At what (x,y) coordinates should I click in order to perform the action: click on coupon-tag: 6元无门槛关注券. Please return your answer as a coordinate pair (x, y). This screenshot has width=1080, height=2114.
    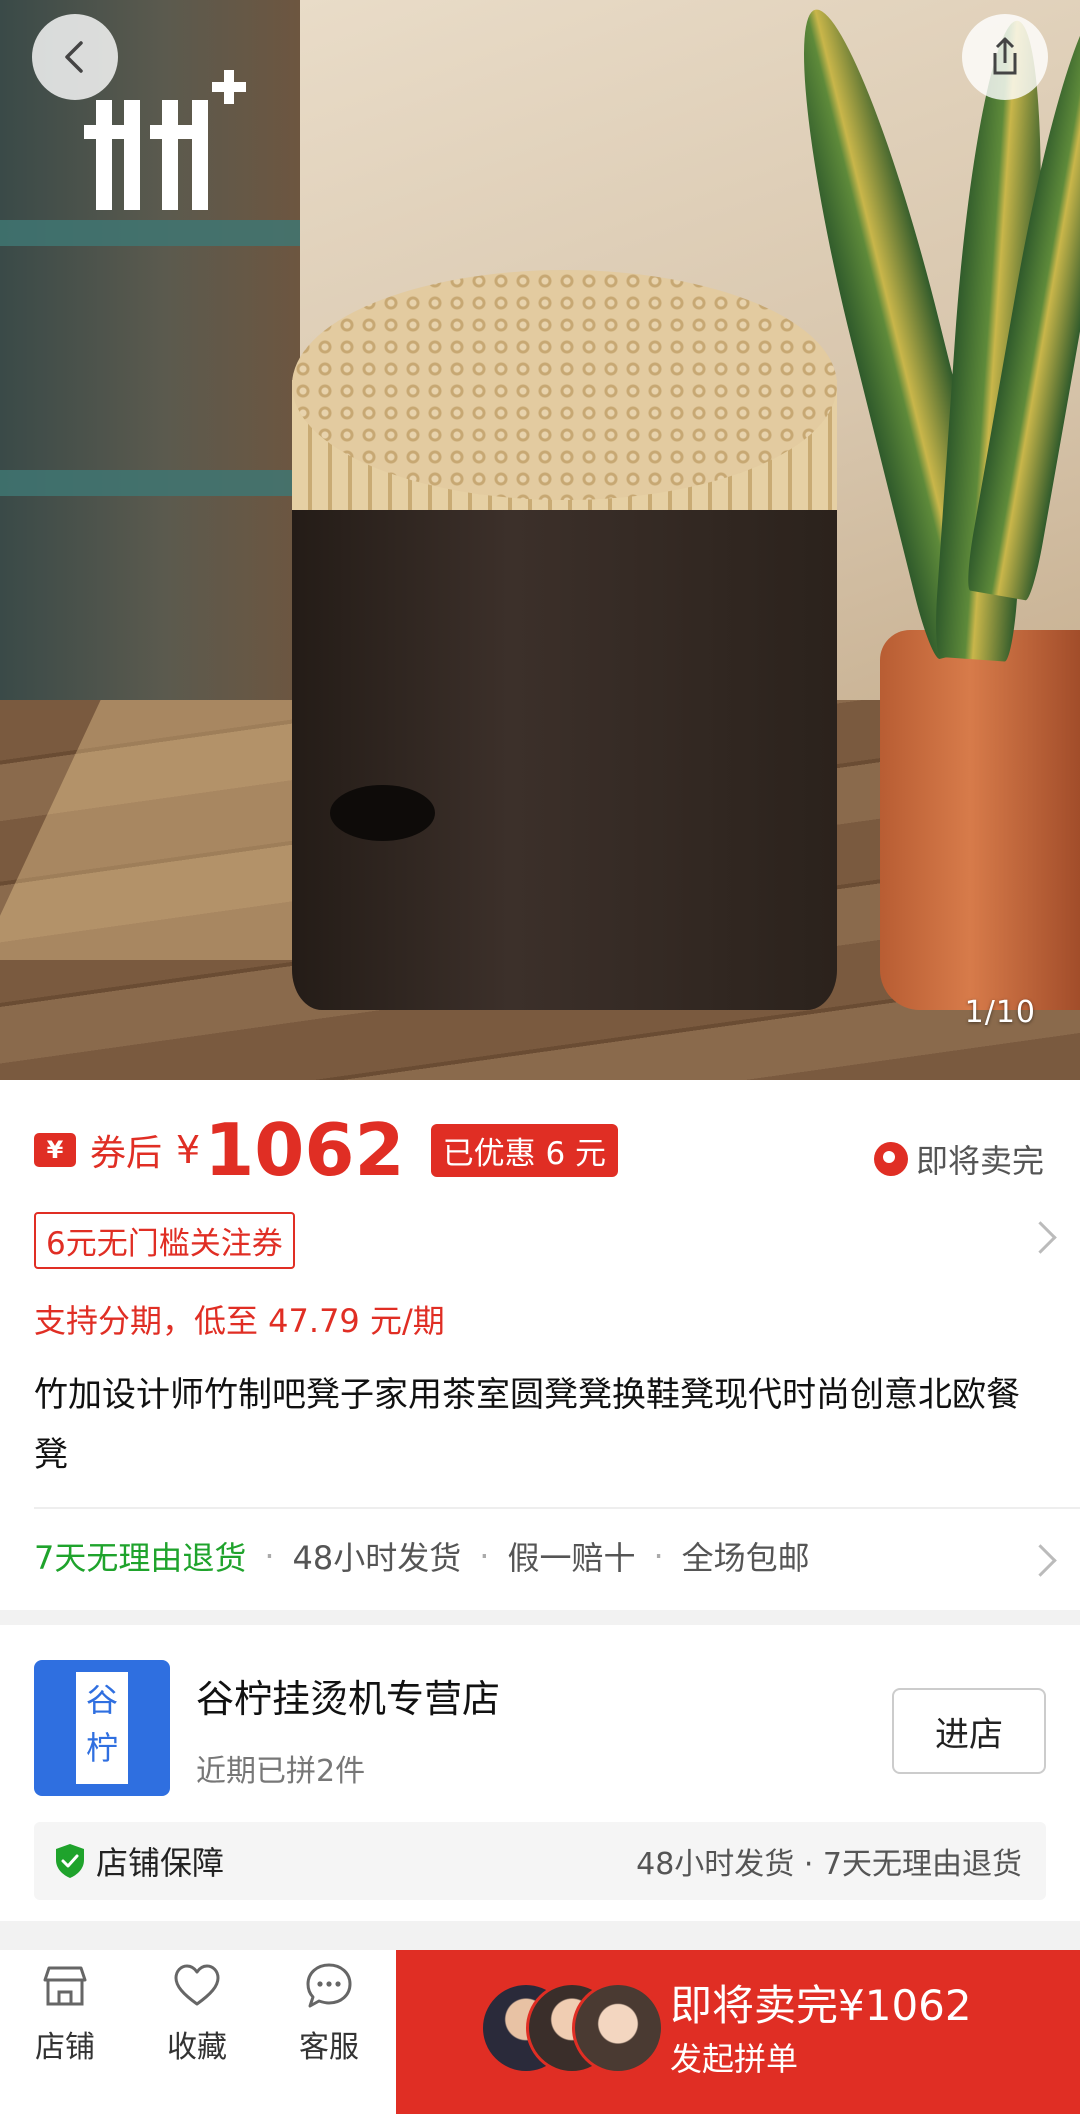
    Looking at the image, I should click on (164, 1240).